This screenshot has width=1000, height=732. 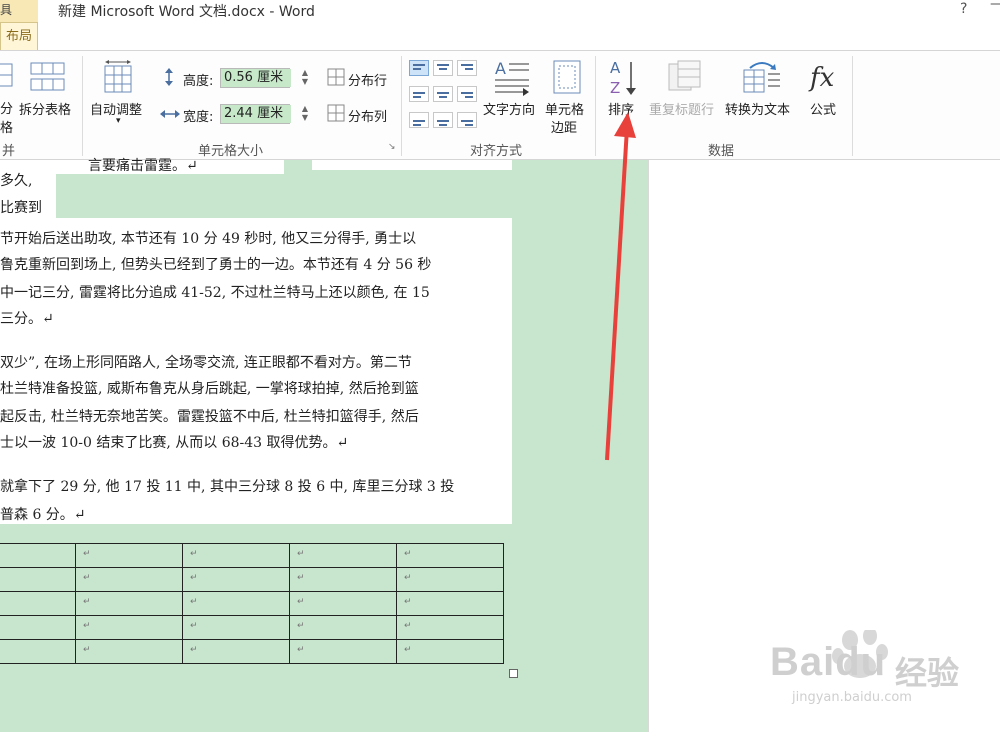 I want to click on width-label: 宽度:, so click(x=198, y=117).